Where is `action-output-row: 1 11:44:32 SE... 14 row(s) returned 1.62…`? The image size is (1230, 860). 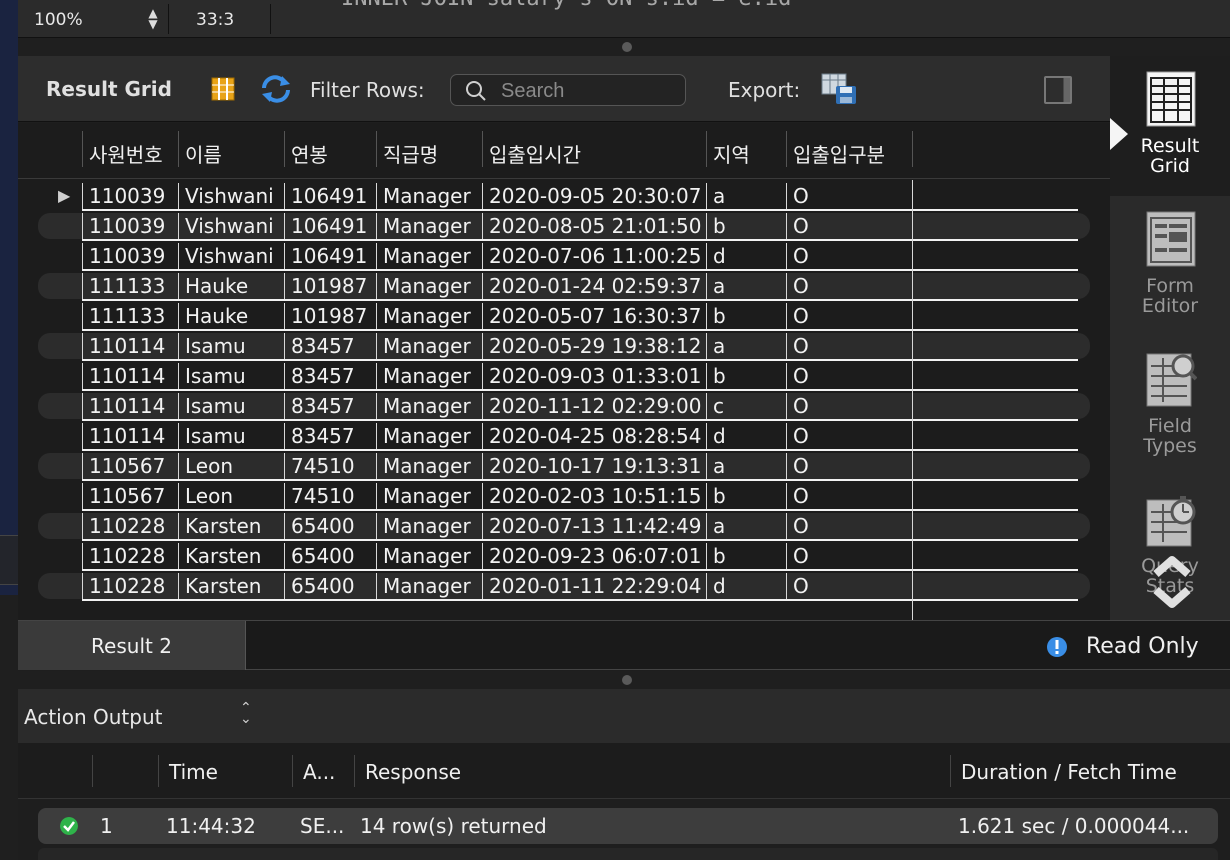 action-output-row: 1 11:44:32 SE... 14 row(s) returned 1.62… is located at coordinates (628, 826).